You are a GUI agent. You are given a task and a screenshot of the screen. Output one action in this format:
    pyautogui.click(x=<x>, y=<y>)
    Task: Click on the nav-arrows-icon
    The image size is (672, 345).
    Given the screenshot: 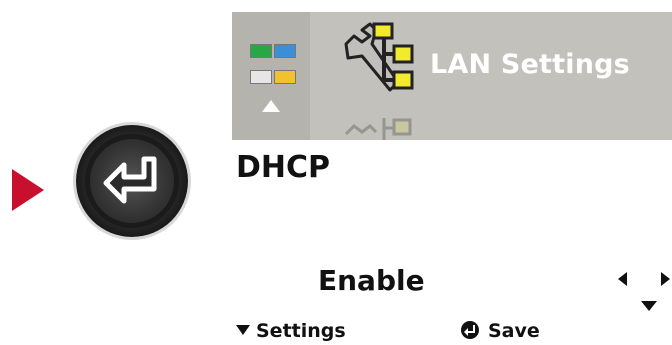 What is the action you would take?
    pyautogui.click(x=644, y=291)
    